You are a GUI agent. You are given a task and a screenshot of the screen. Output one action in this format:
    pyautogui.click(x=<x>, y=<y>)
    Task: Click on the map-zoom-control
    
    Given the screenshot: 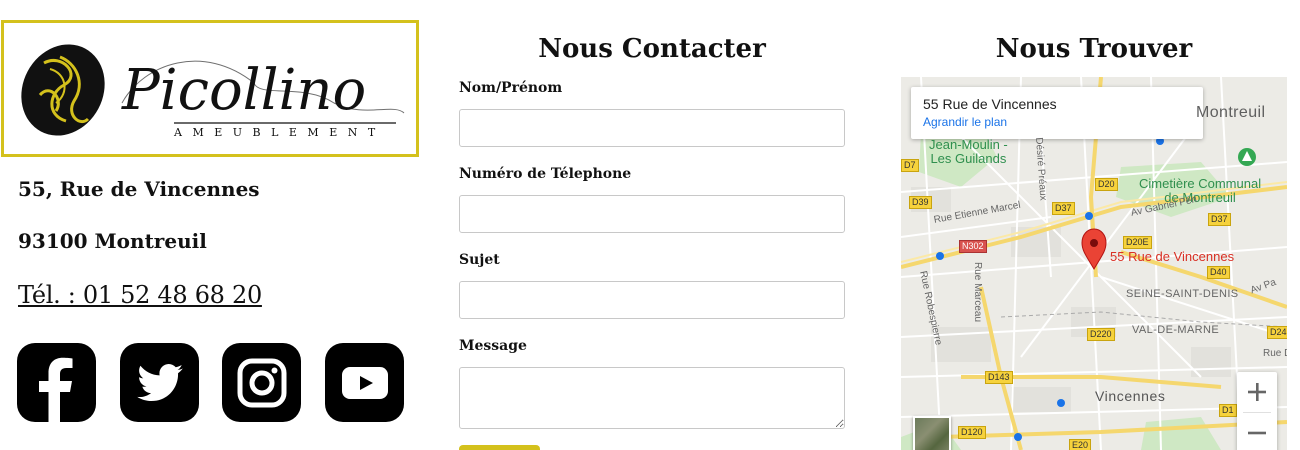 What is the action you would take?
    pyautogui.click(x=1257, y=411)
    